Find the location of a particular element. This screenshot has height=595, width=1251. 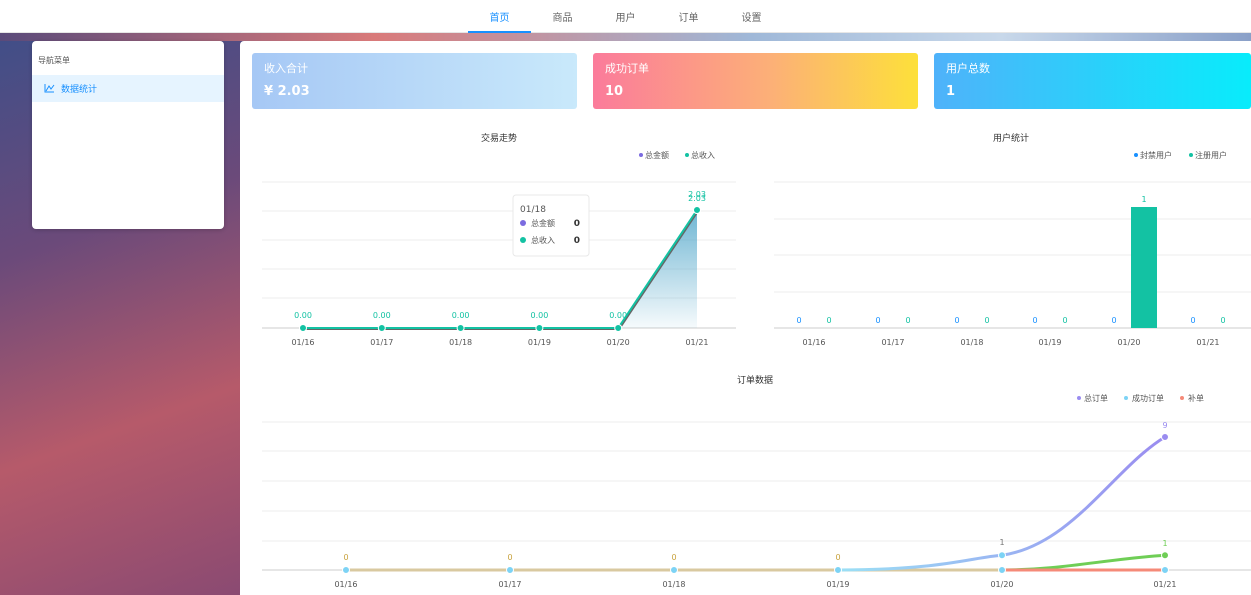

sidebar-title: 导航菜单 is located at coordinates (54, 60).